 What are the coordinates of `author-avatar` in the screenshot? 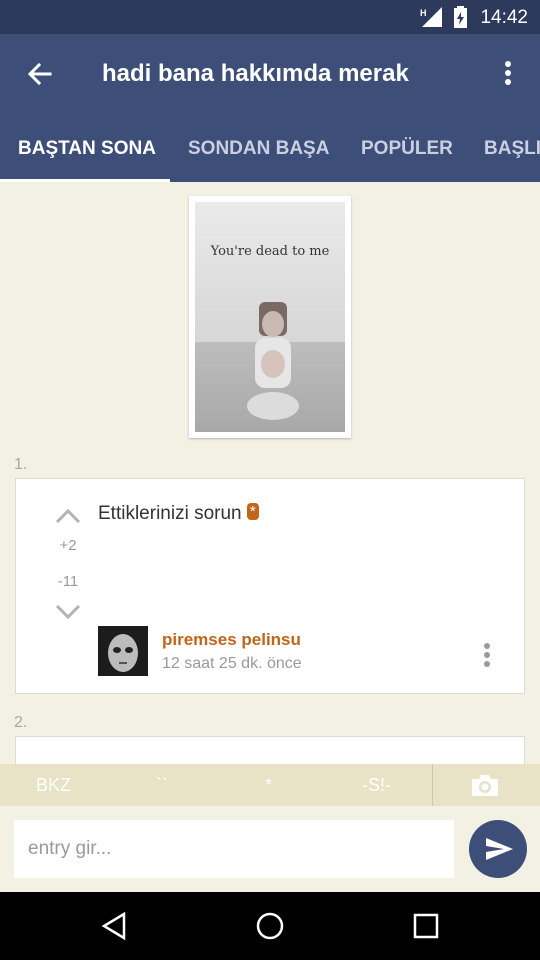 It's located at (123, 651).